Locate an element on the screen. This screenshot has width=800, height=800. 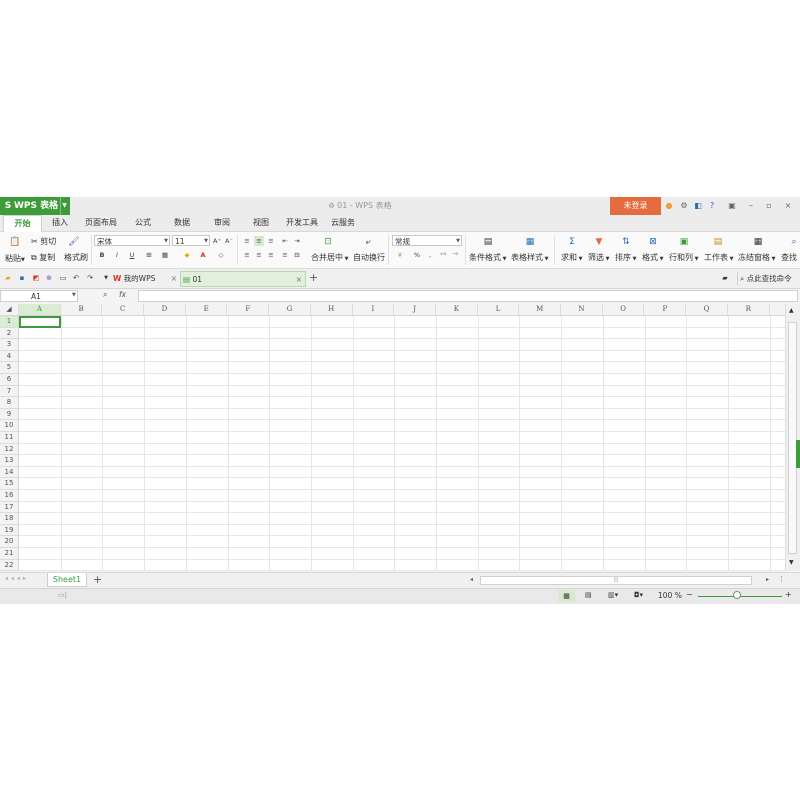
row-header-8: 8 is located at coordinates (9, 403).